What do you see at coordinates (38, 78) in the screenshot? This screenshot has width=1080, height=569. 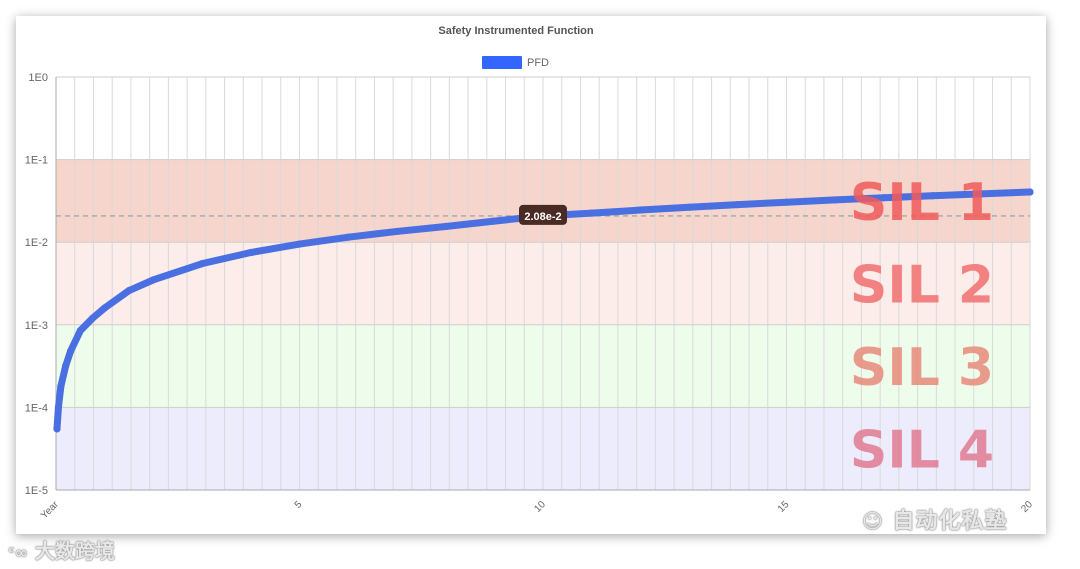 I see `y-tick-label: 1E0` at bounding box center [38, 78].